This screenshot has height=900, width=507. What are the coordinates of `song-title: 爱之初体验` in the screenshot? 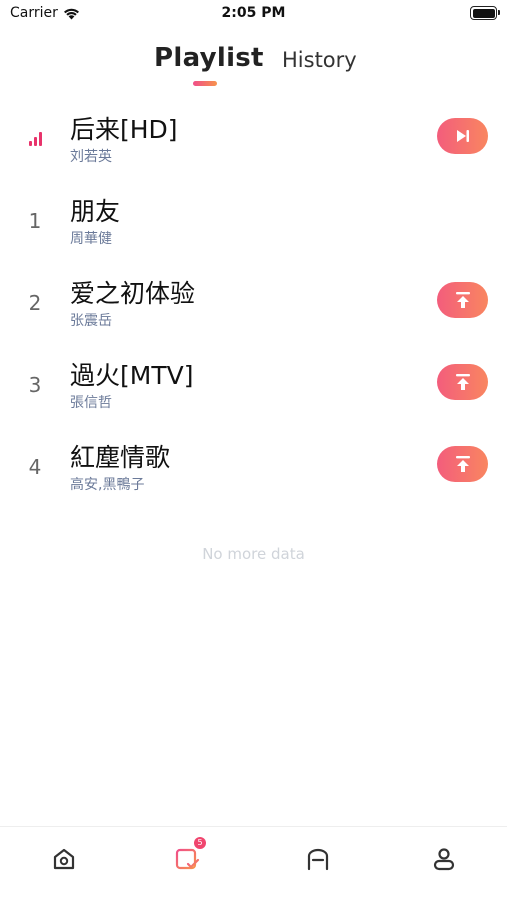 It's located at (133, 293).